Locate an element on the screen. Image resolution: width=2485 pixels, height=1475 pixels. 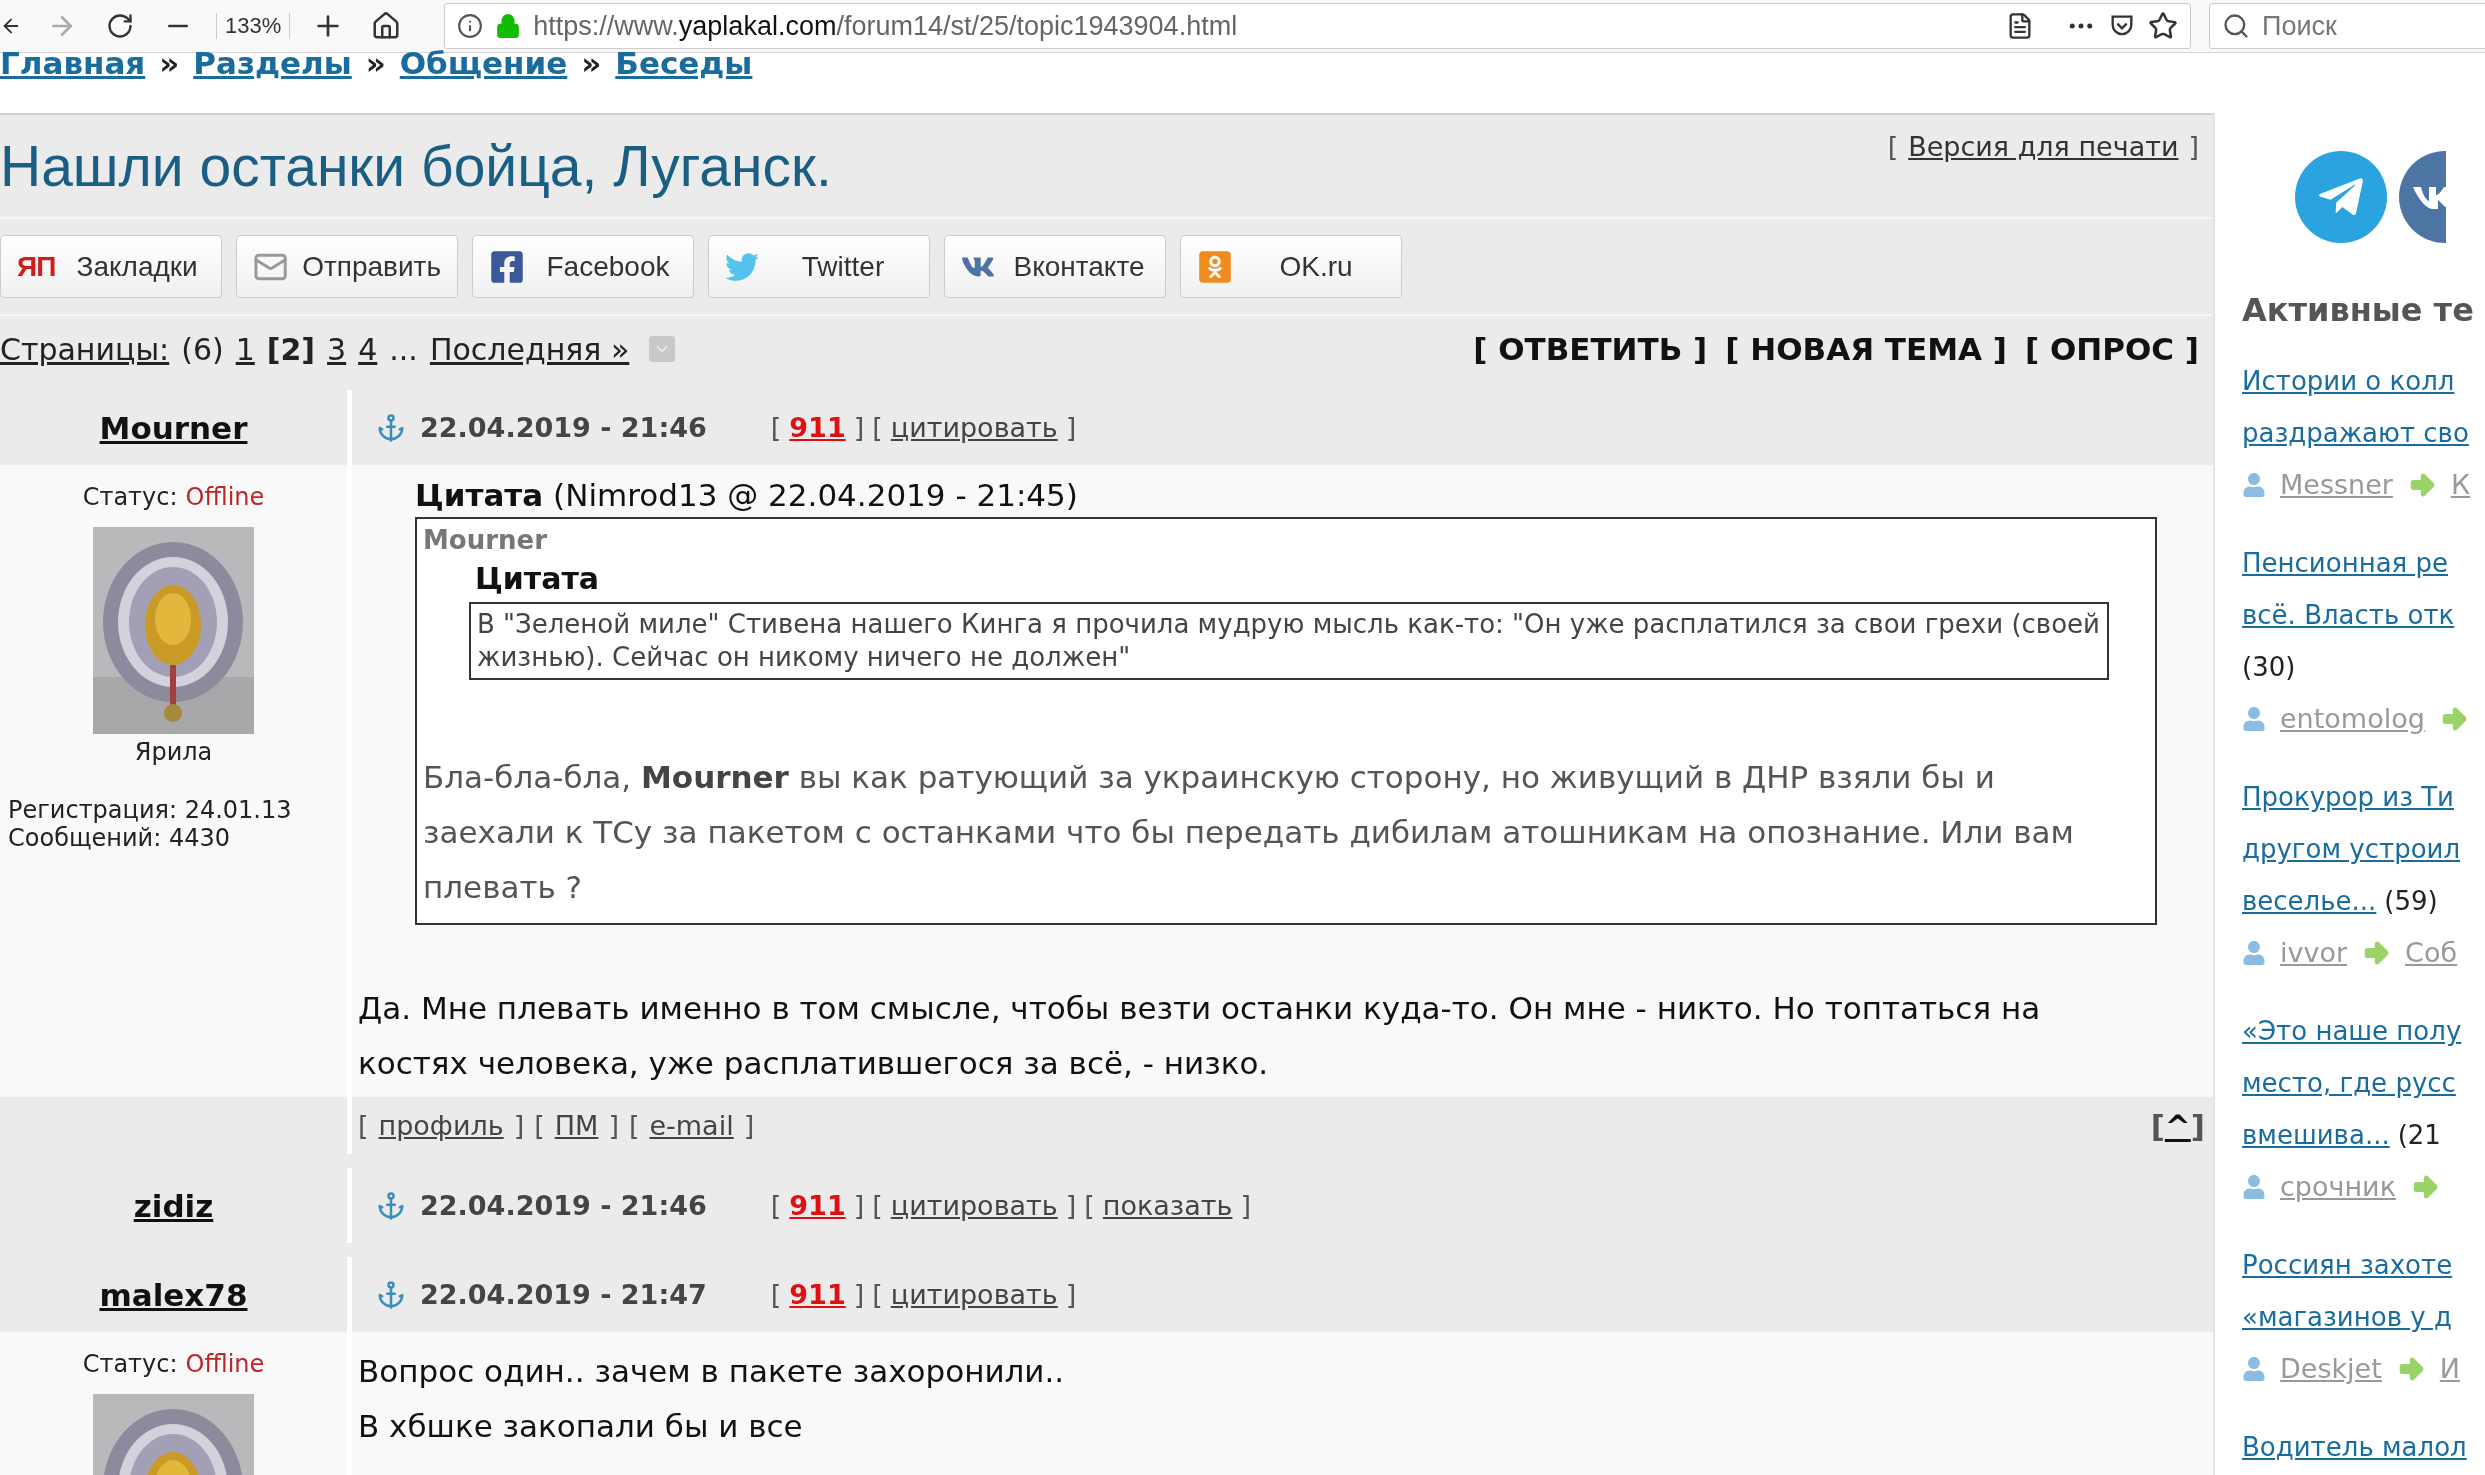
profile-link: e-mail is located at coordinates (691, 1125).